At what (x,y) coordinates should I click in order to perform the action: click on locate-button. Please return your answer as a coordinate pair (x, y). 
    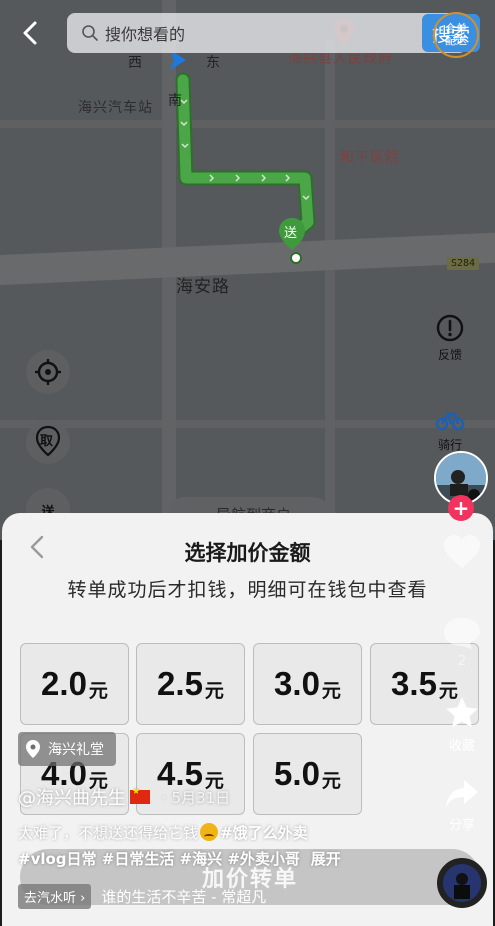
    Looking at the image, I should click on (48, 372).